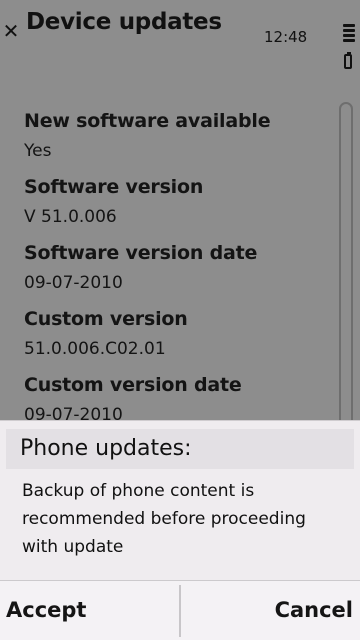 The width and height of the screenshot is (360, 640). I want to click on close-icon: ✕, so click(11, 31).